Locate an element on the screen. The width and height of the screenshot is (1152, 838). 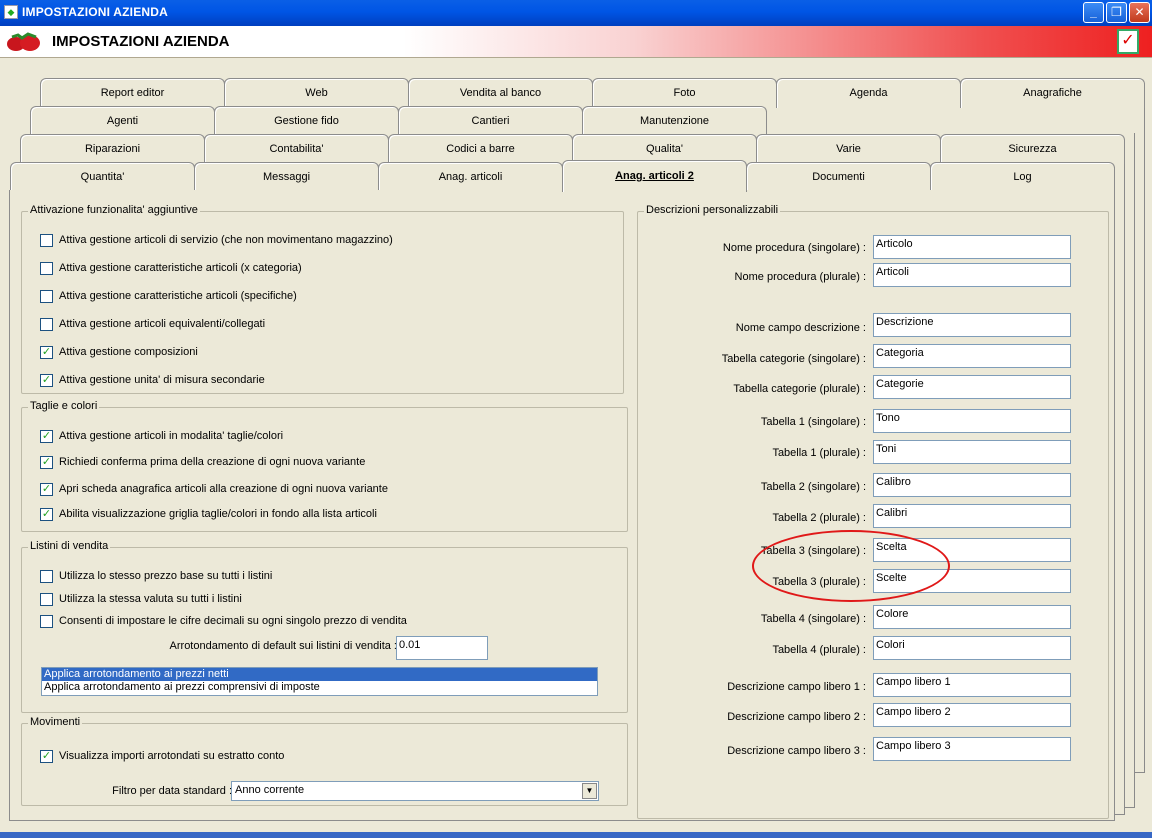
tab-riparazioni: Riparazioni is located at coordinates (112, 149).